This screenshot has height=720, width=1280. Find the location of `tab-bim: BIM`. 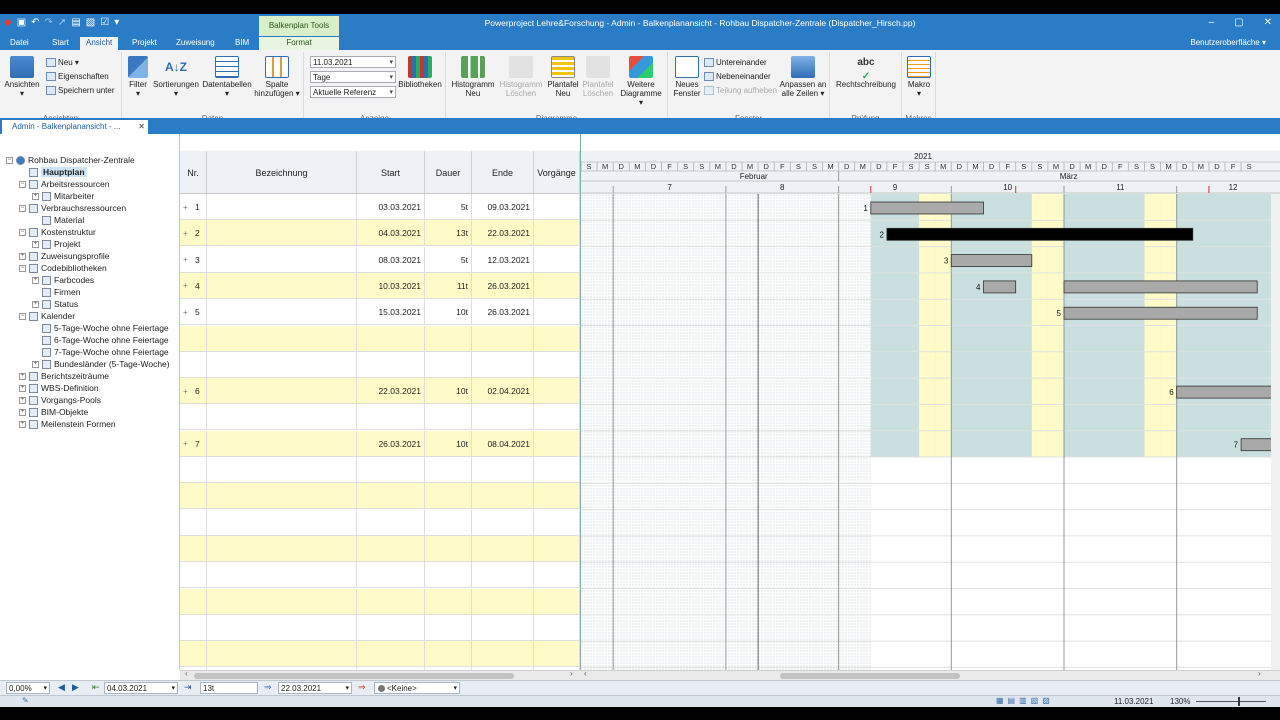

tab-bim: BIM is located at coordinates (242, 42).